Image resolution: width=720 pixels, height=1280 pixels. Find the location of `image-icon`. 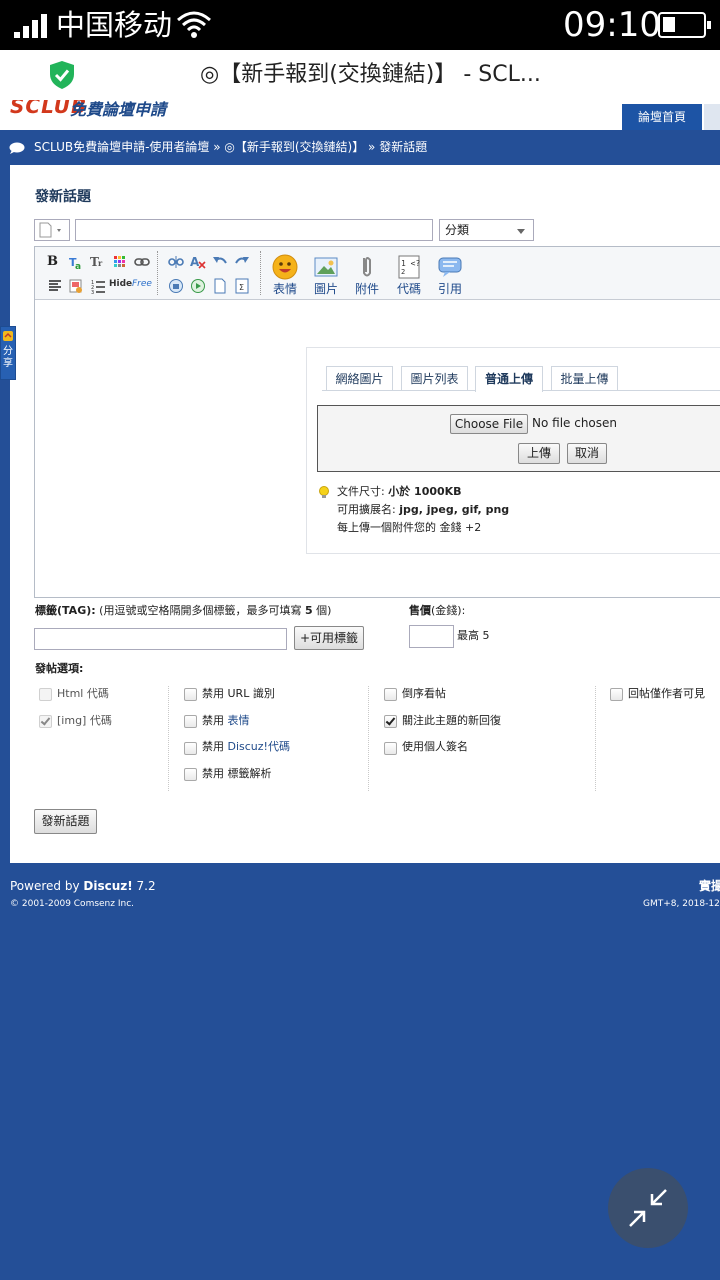

image-icon is located at coordinates (326, 267).